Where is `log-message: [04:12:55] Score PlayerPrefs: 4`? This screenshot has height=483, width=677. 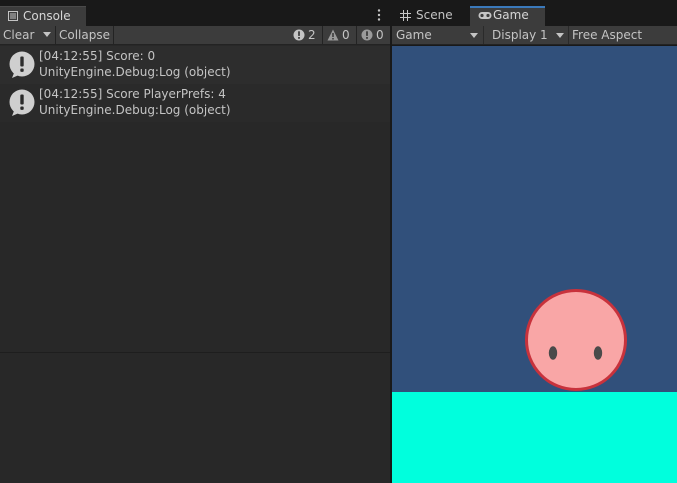
log-message: [04:12:55] Score PlayerPrefs: 4 is located at coordinates (132, 94).